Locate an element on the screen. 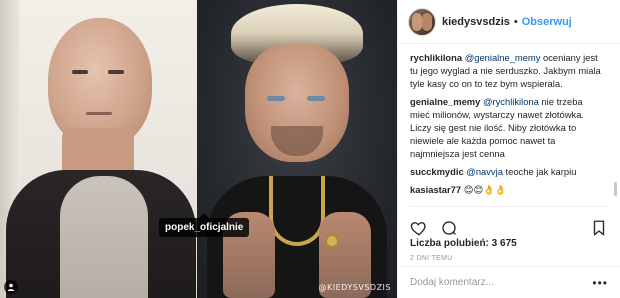 The image size is (620, 298). comment-username: rychlikilona is located at coordinates (436, 57).